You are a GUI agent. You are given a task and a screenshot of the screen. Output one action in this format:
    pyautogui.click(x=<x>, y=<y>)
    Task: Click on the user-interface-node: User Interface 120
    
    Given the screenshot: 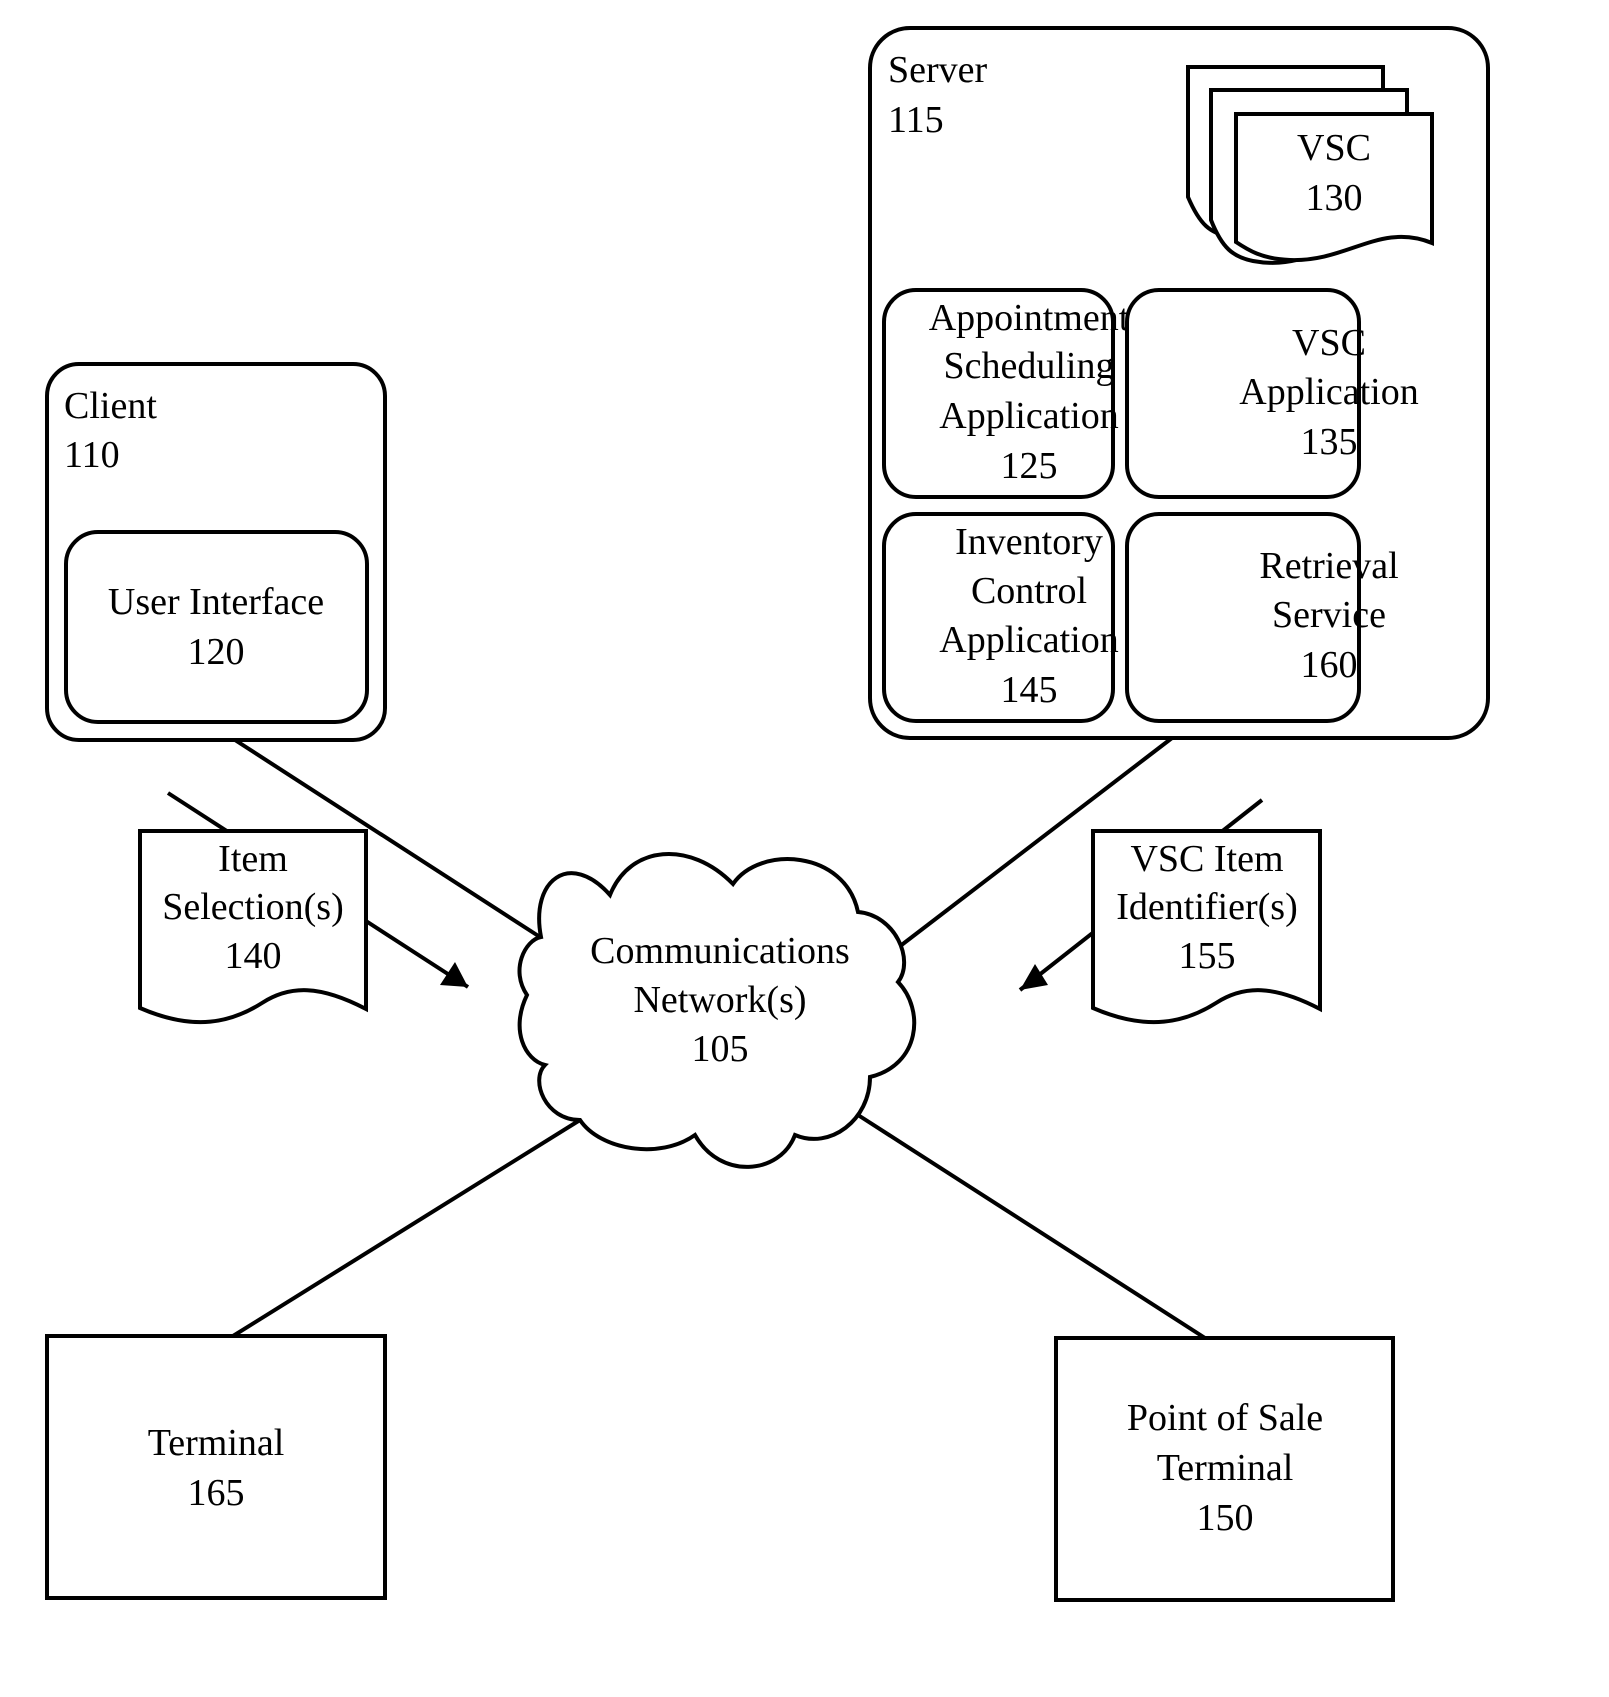 What is the action you would take?
    pyautogui.click(x=216, y=627)
    